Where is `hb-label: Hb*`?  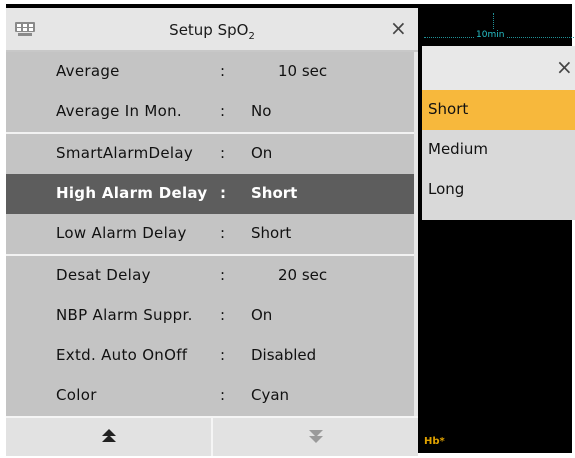
hb-label: Hb* is located at coordinates (434, 441).